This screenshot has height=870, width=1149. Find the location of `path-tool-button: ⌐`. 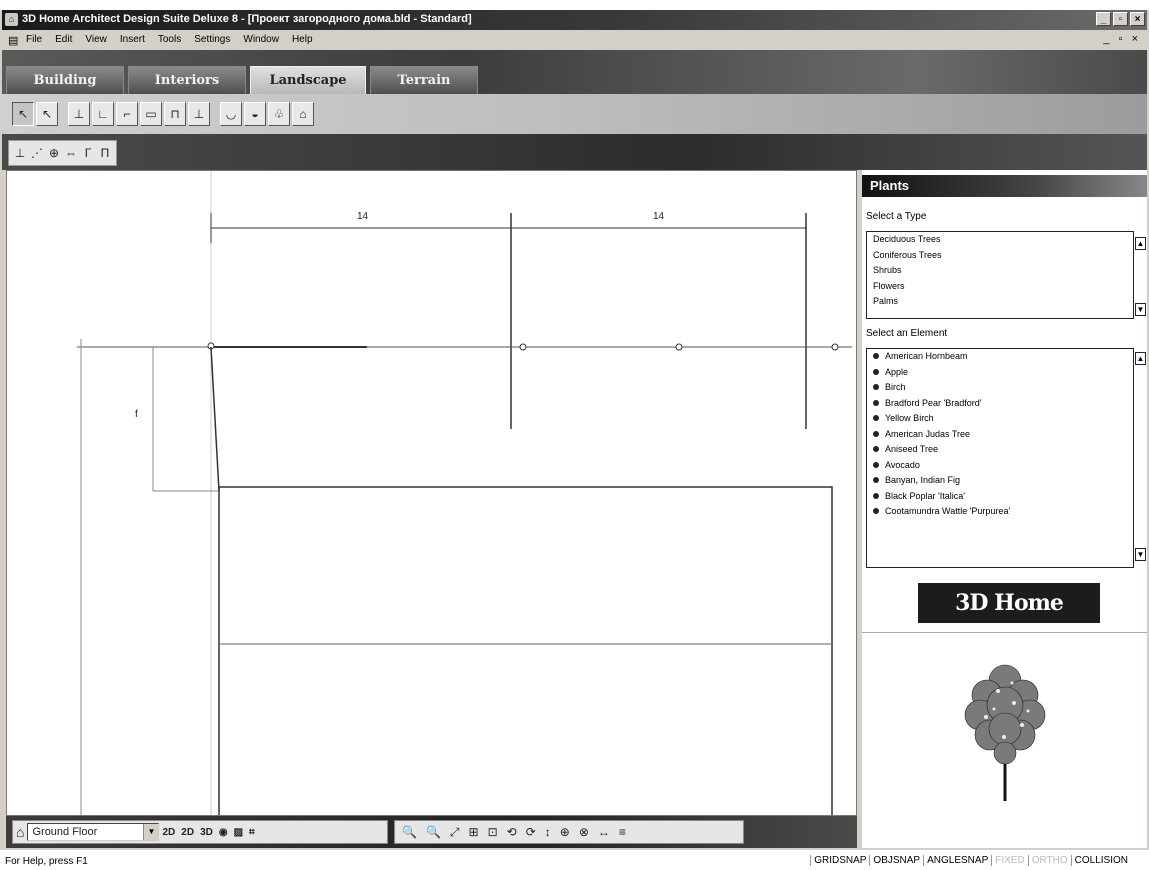

path-tool-button: ⌐ is located at coordinates (127, 114).